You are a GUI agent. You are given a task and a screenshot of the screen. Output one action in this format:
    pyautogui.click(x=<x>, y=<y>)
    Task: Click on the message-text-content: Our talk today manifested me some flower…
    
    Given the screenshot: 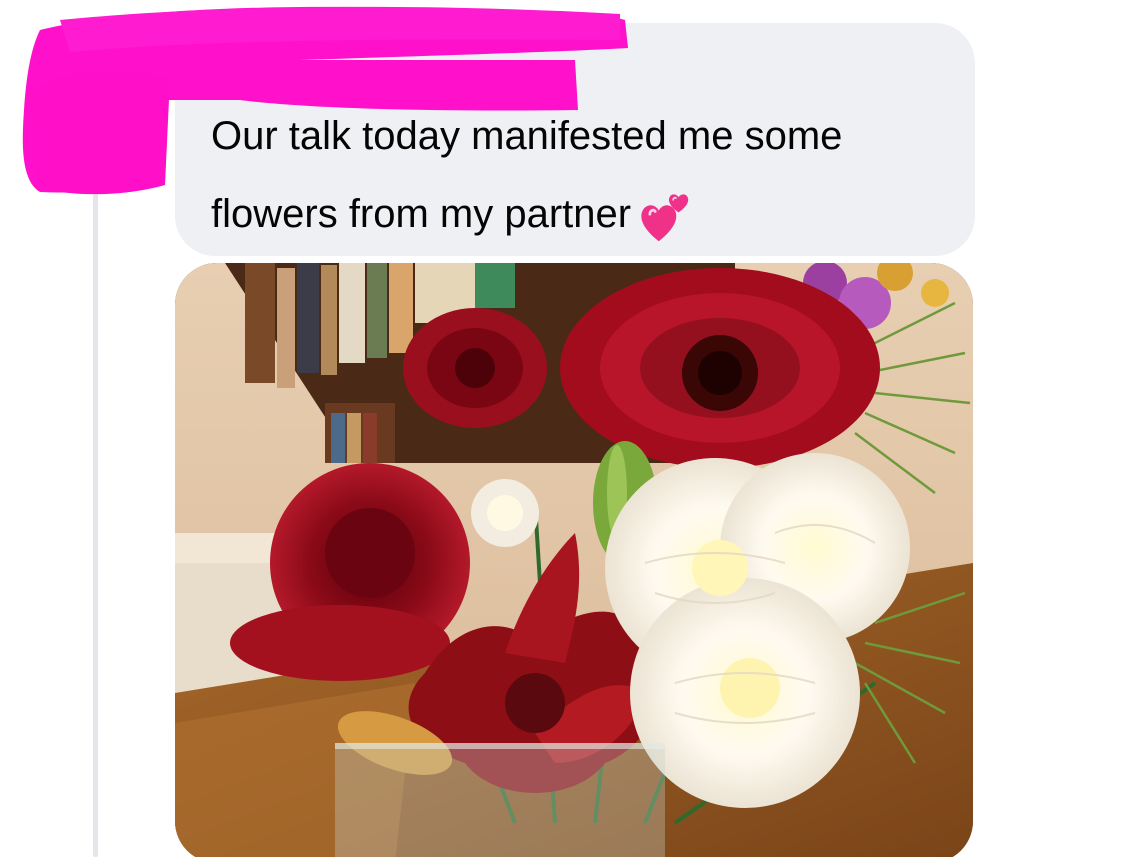 What is the action you would take?
    pyautogui.click(x=527, y=175)
    